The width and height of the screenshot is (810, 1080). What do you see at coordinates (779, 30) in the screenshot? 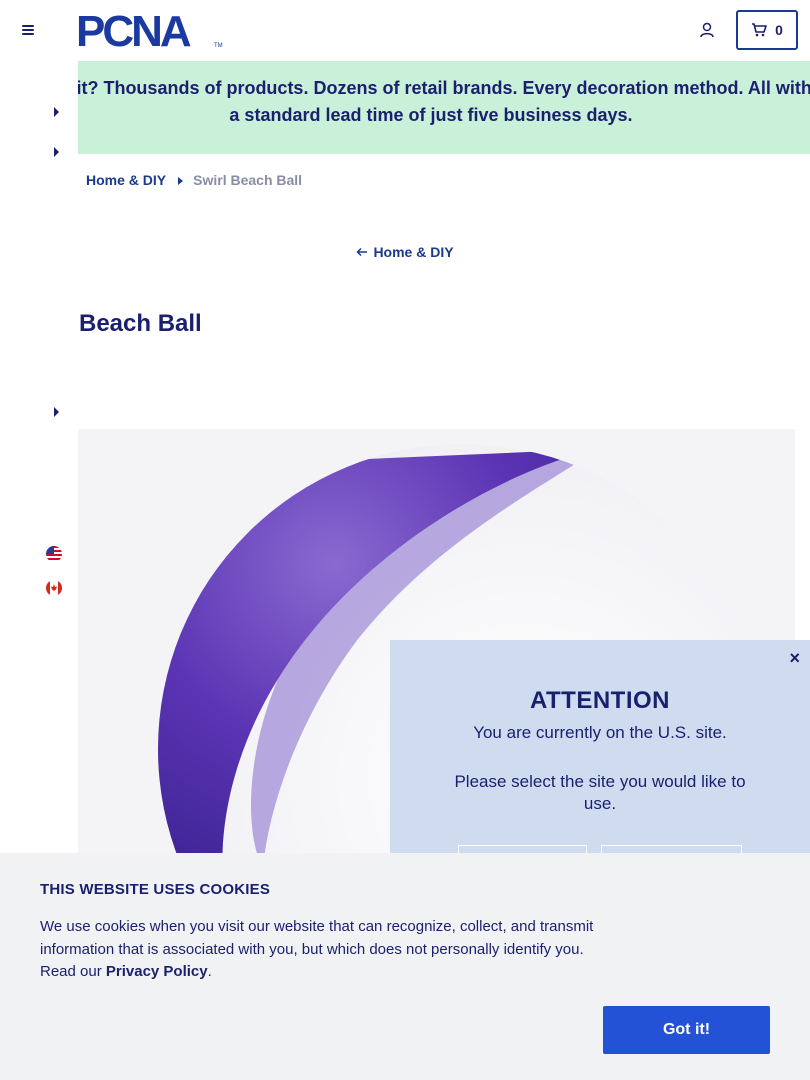
I see `cart-count: 0` at bounding box center [779, 30].